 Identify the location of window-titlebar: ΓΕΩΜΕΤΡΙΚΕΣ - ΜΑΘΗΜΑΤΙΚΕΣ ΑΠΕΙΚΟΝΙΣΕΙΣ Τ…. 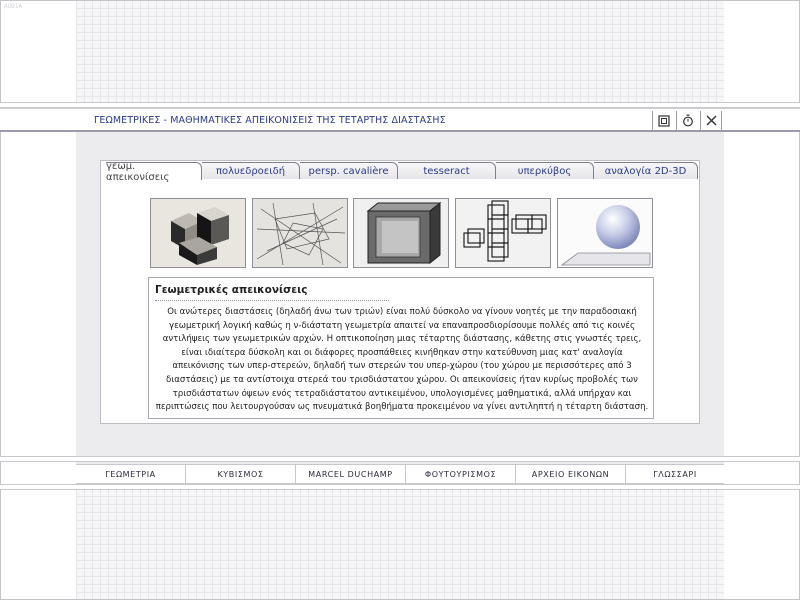
(400, 120).